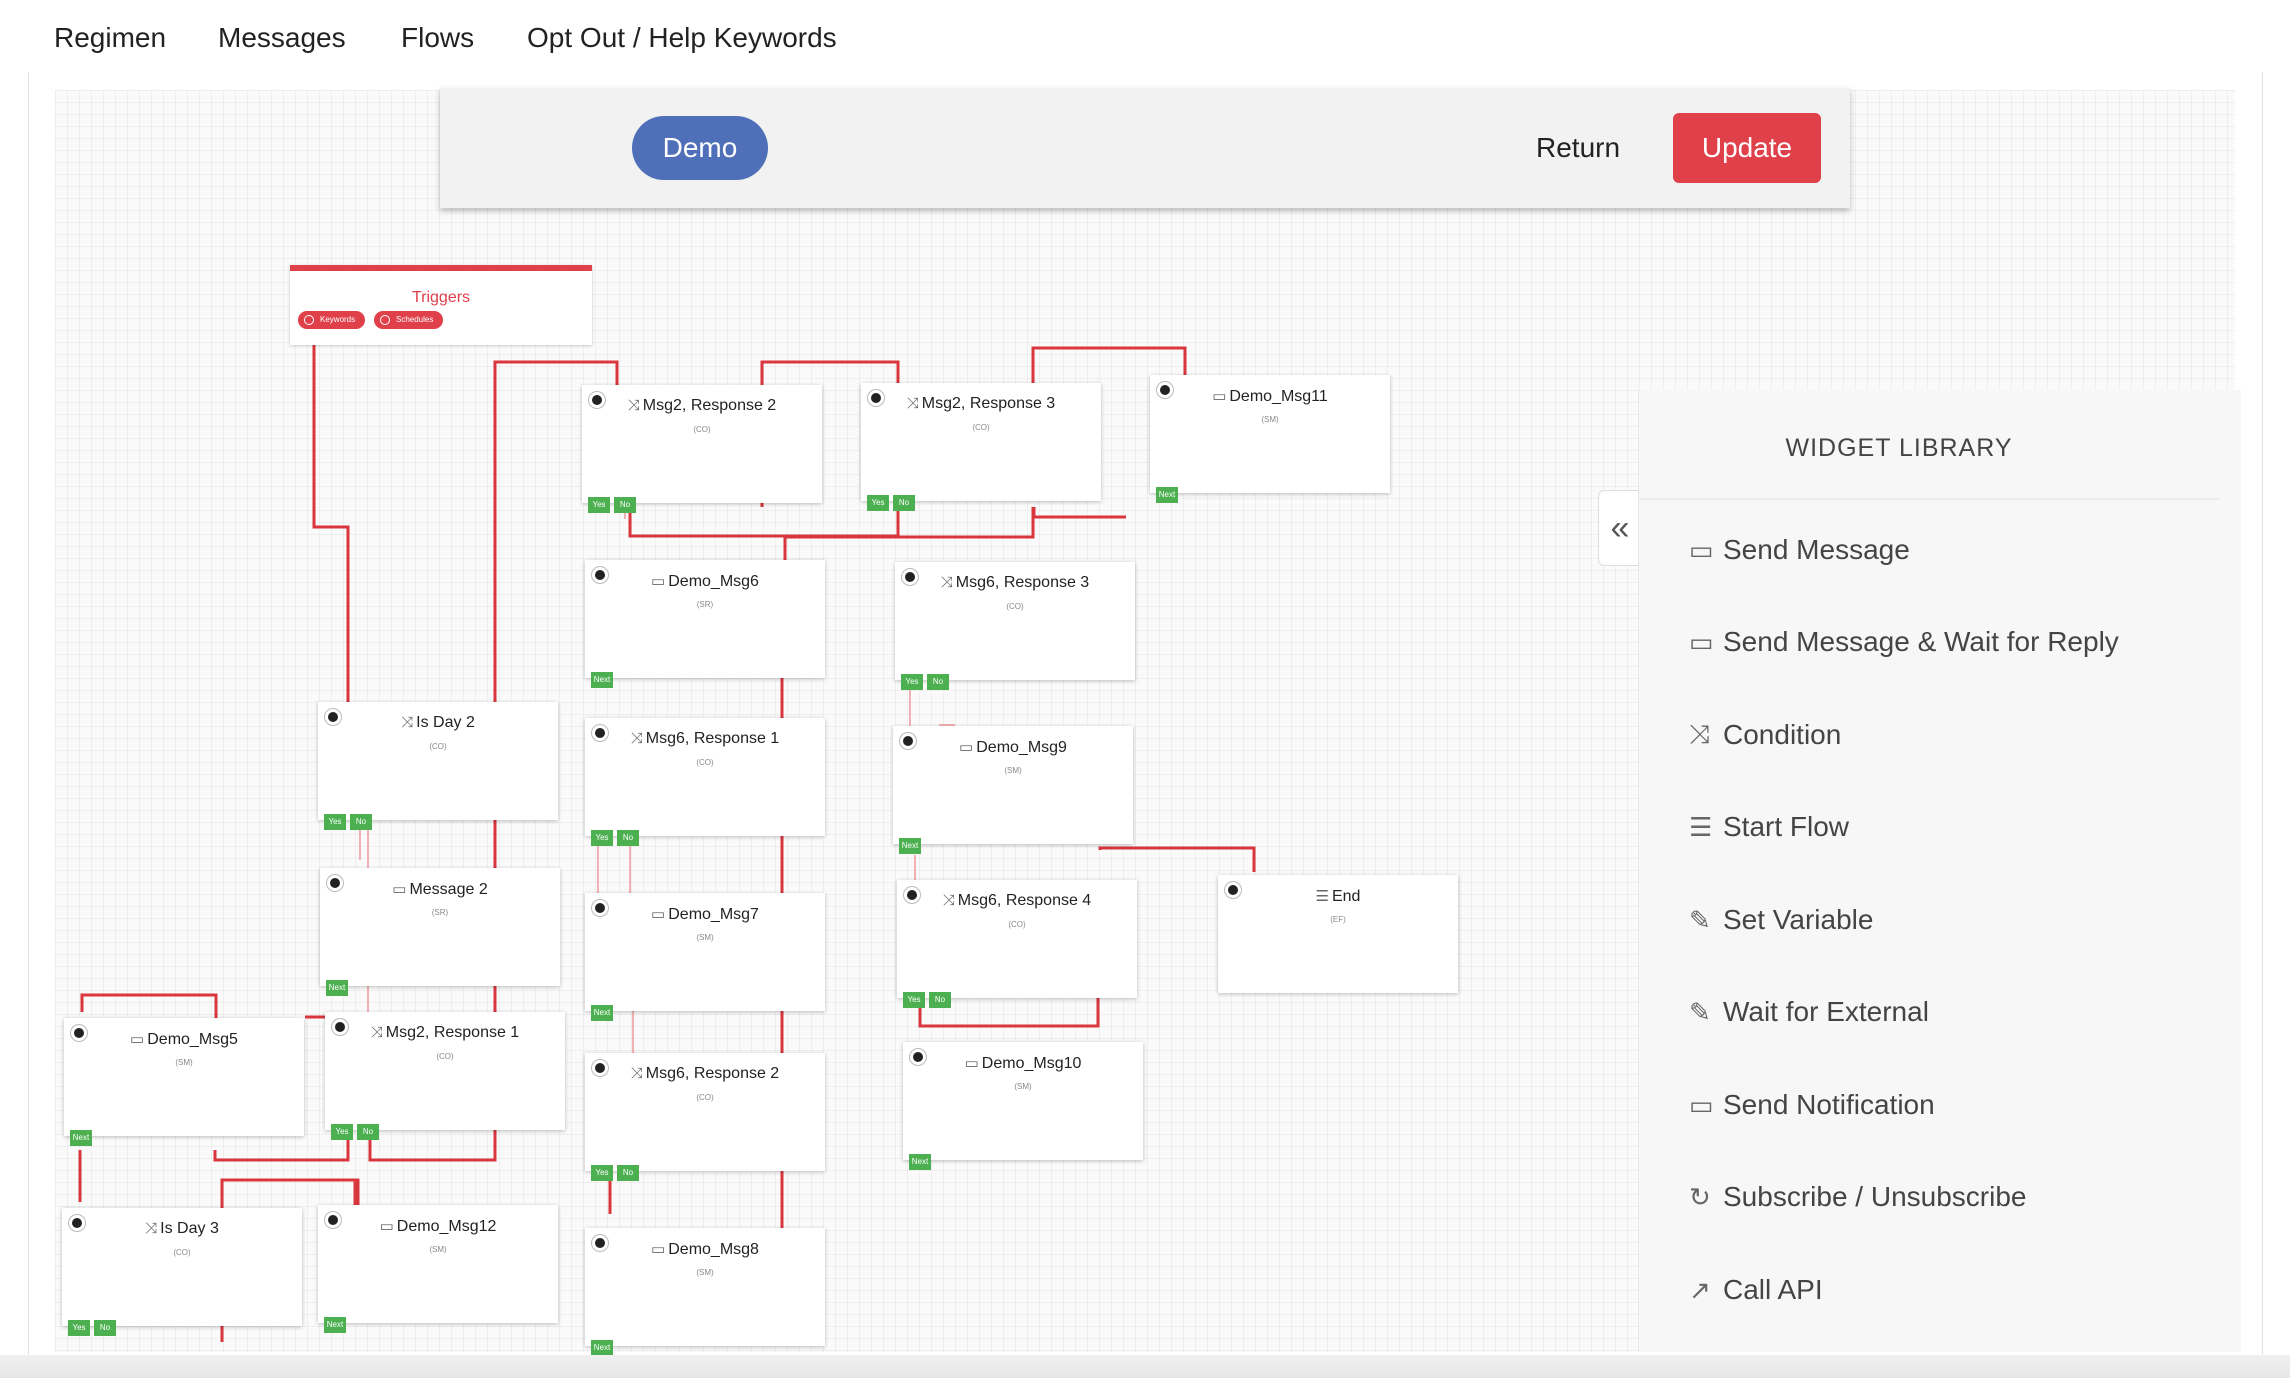 Image resolution: width=2290 pixels, height=1378 pixels. What do you see at coordinates (682, 38) in the screenshot?
I see `nav-opt-out-help-keywords: Opt Out / Help Keywords` at bounding box center [682, 38].